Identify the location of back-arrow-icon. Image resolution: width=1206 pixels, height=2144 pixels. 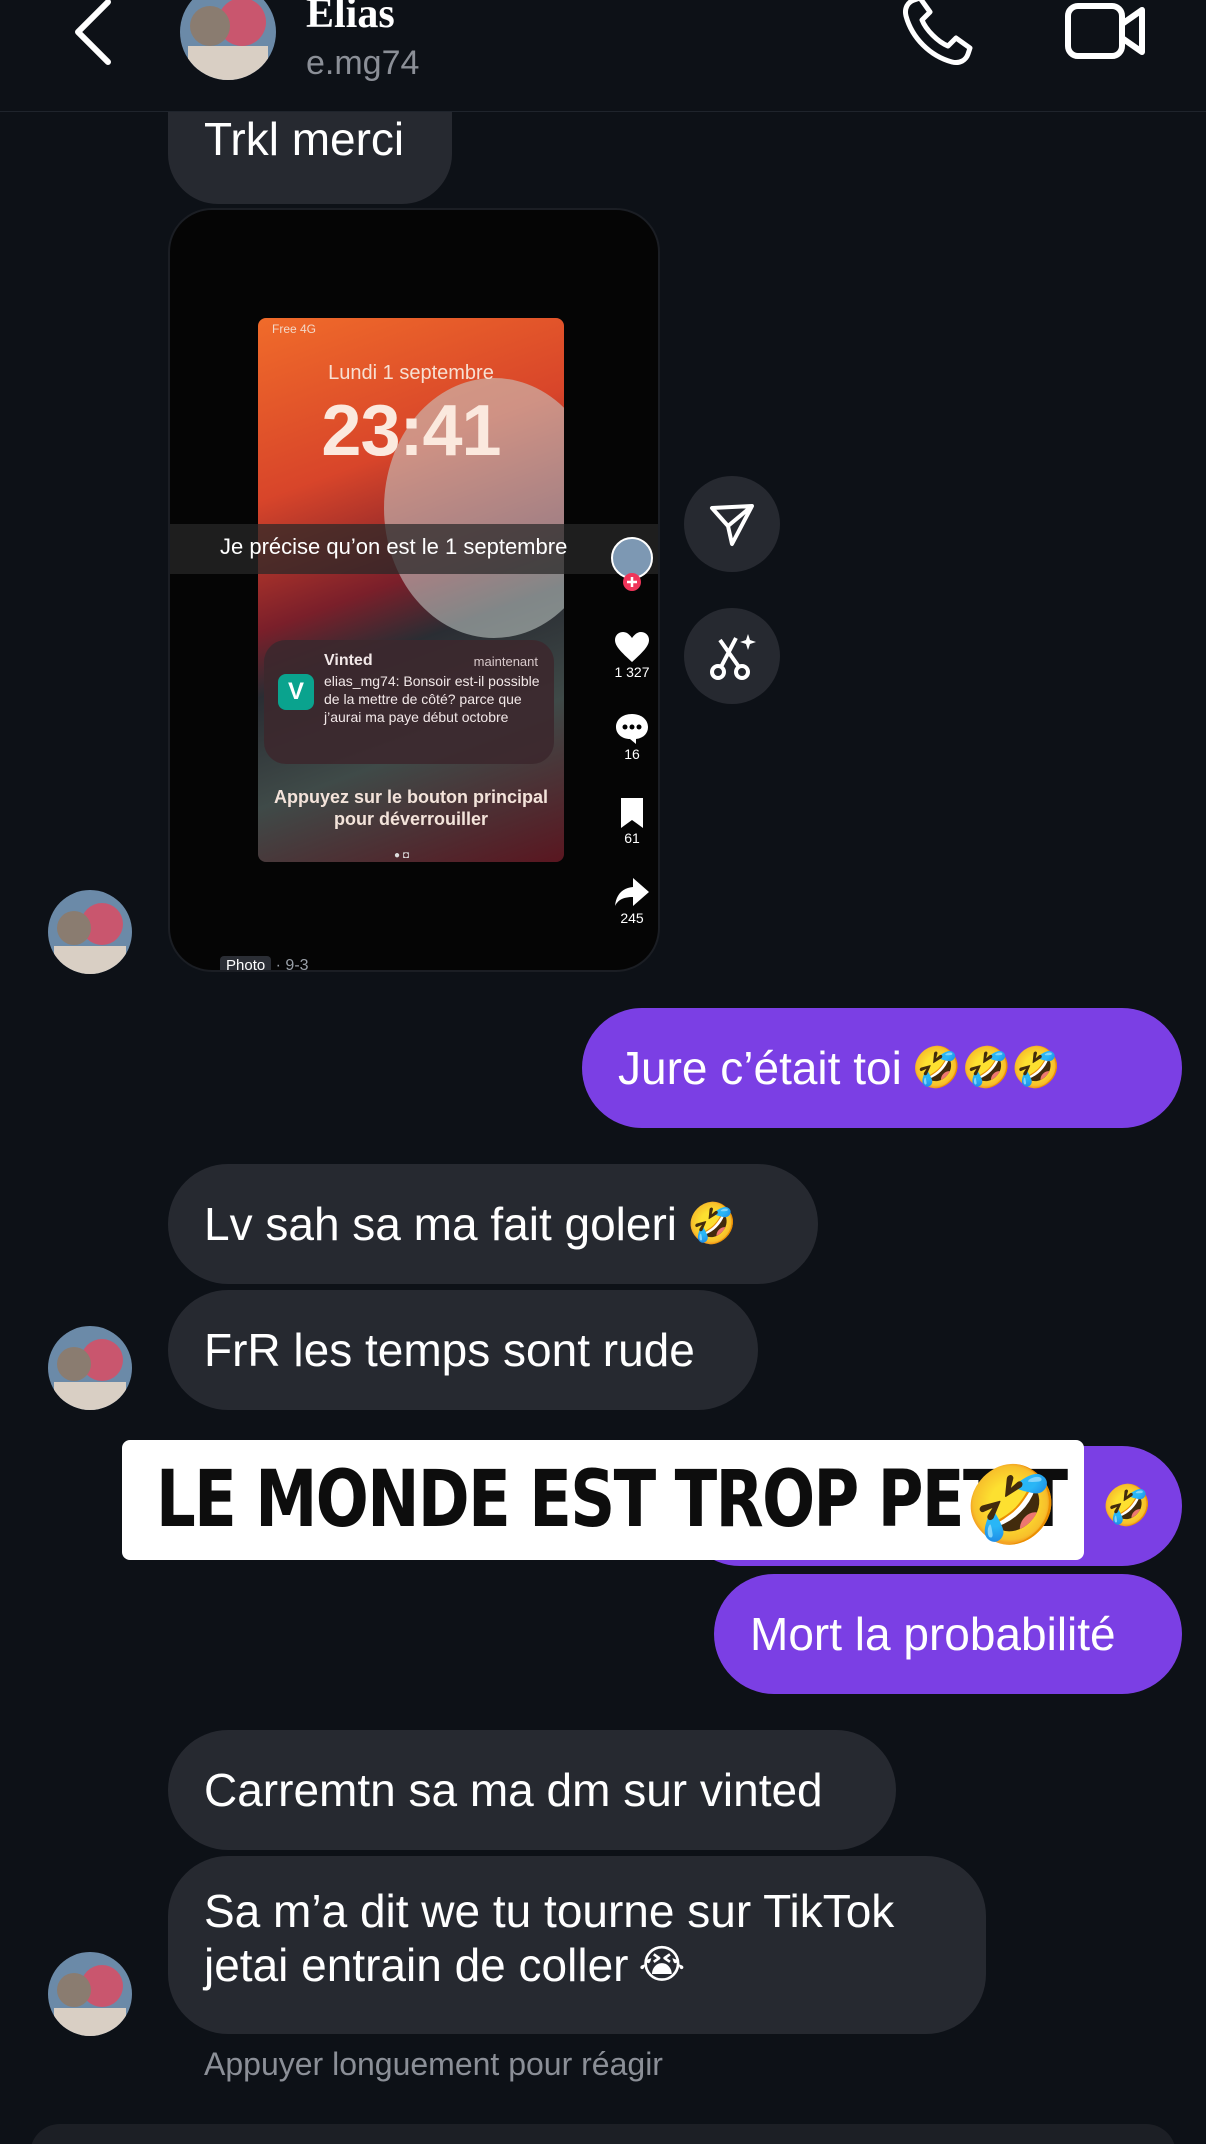
(98, 35).